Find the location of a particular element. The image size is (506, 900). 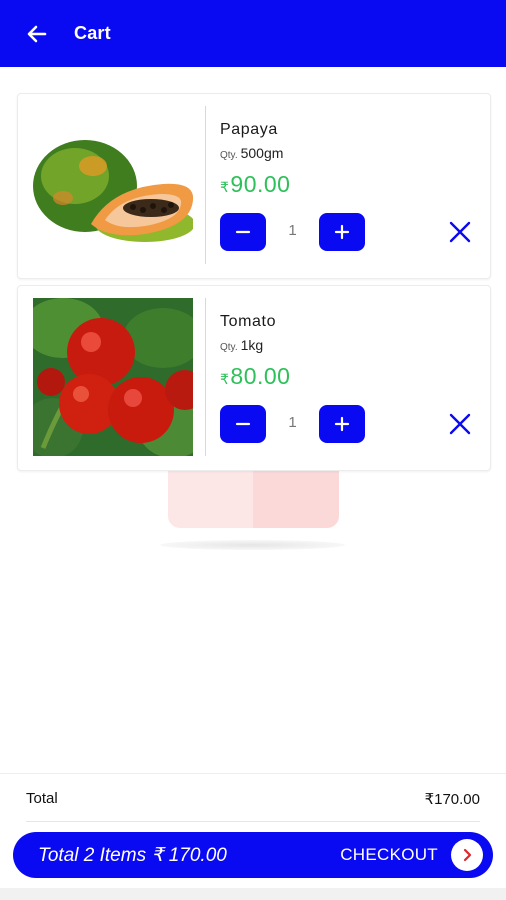

product-name: Papaya is located at coordinates (249, 129).